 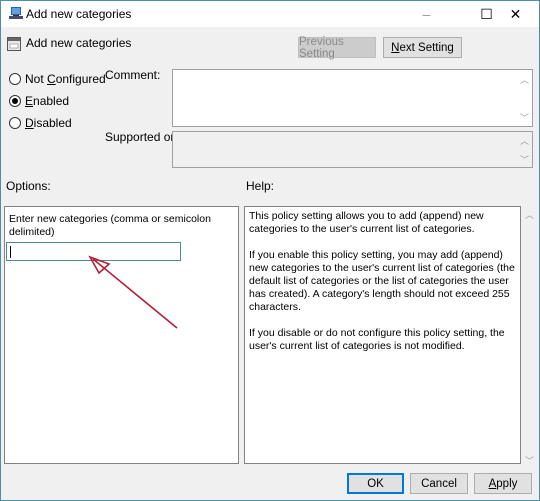 I want to click on ok-label: OK, so click(x=375, y=483).